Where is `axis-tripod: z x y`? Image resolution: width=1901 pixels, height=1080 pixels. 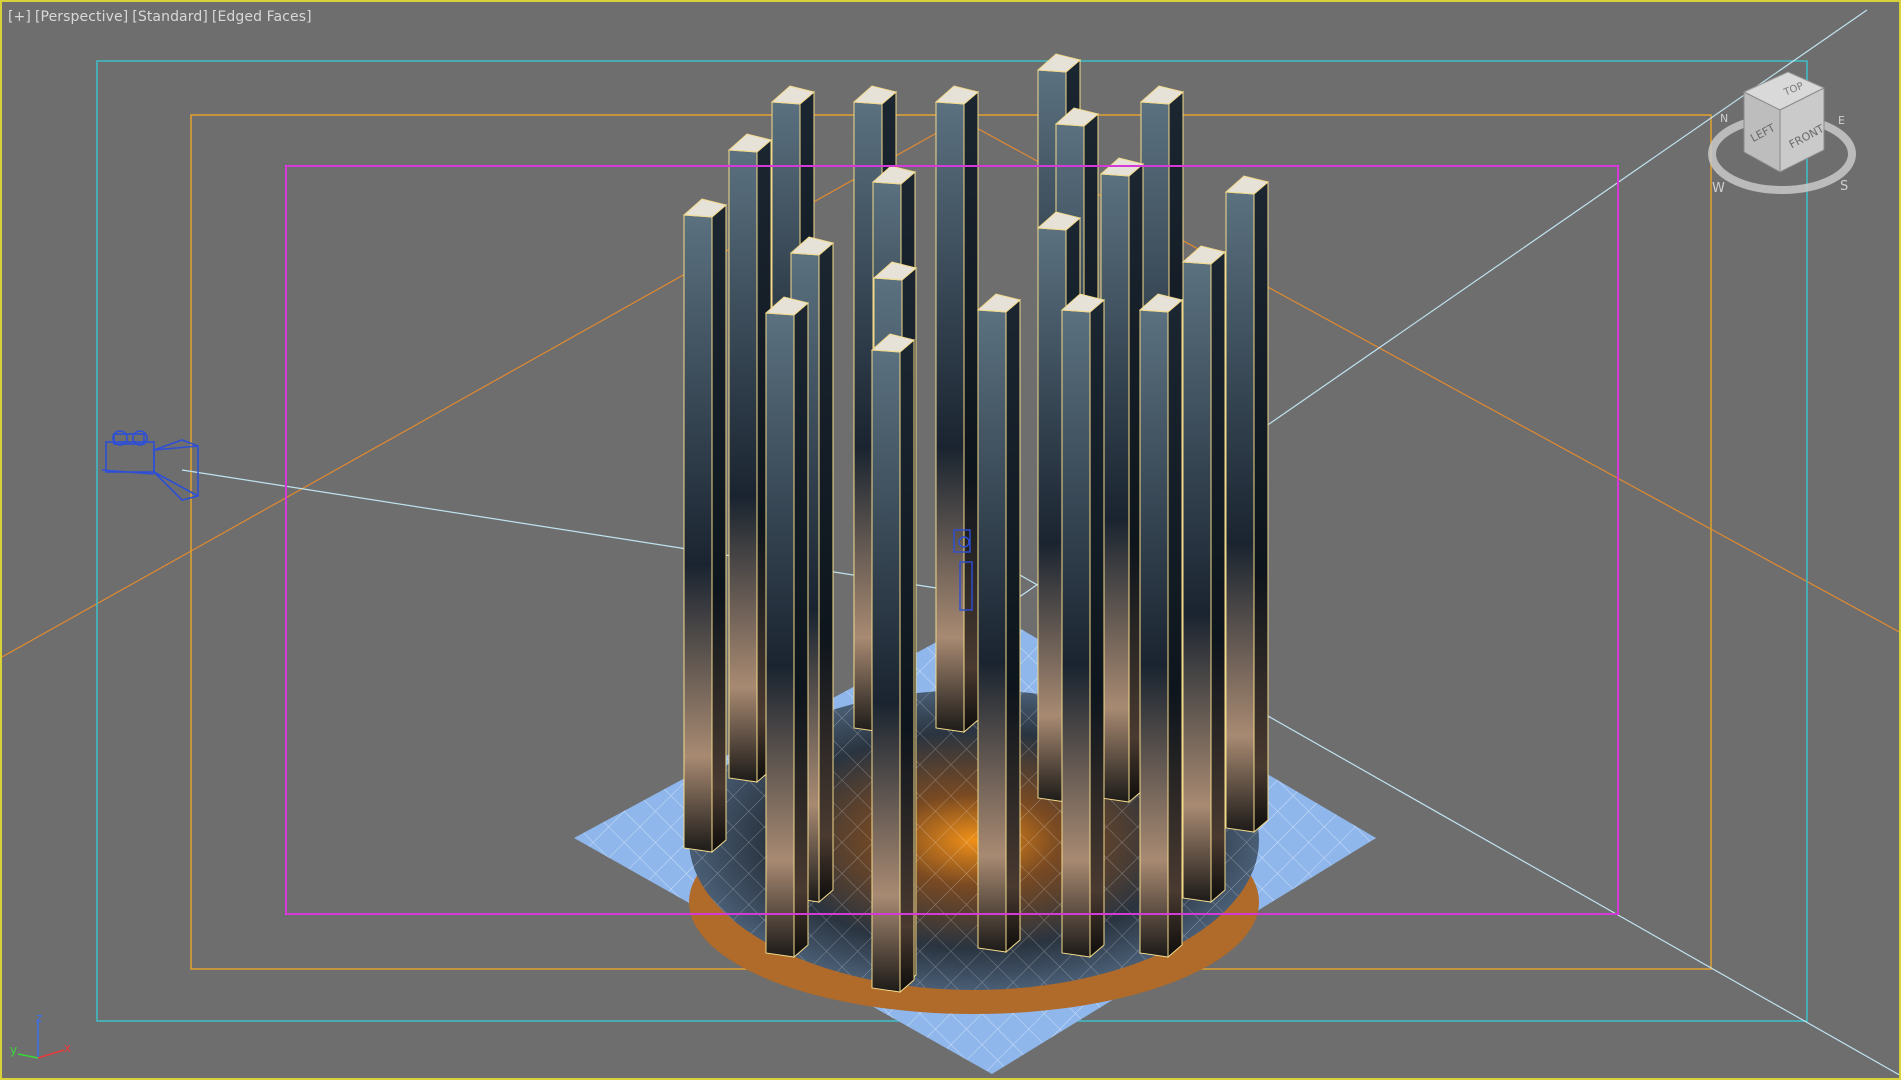 axis-tripod: z x y is located at coordinates (40, 1035).